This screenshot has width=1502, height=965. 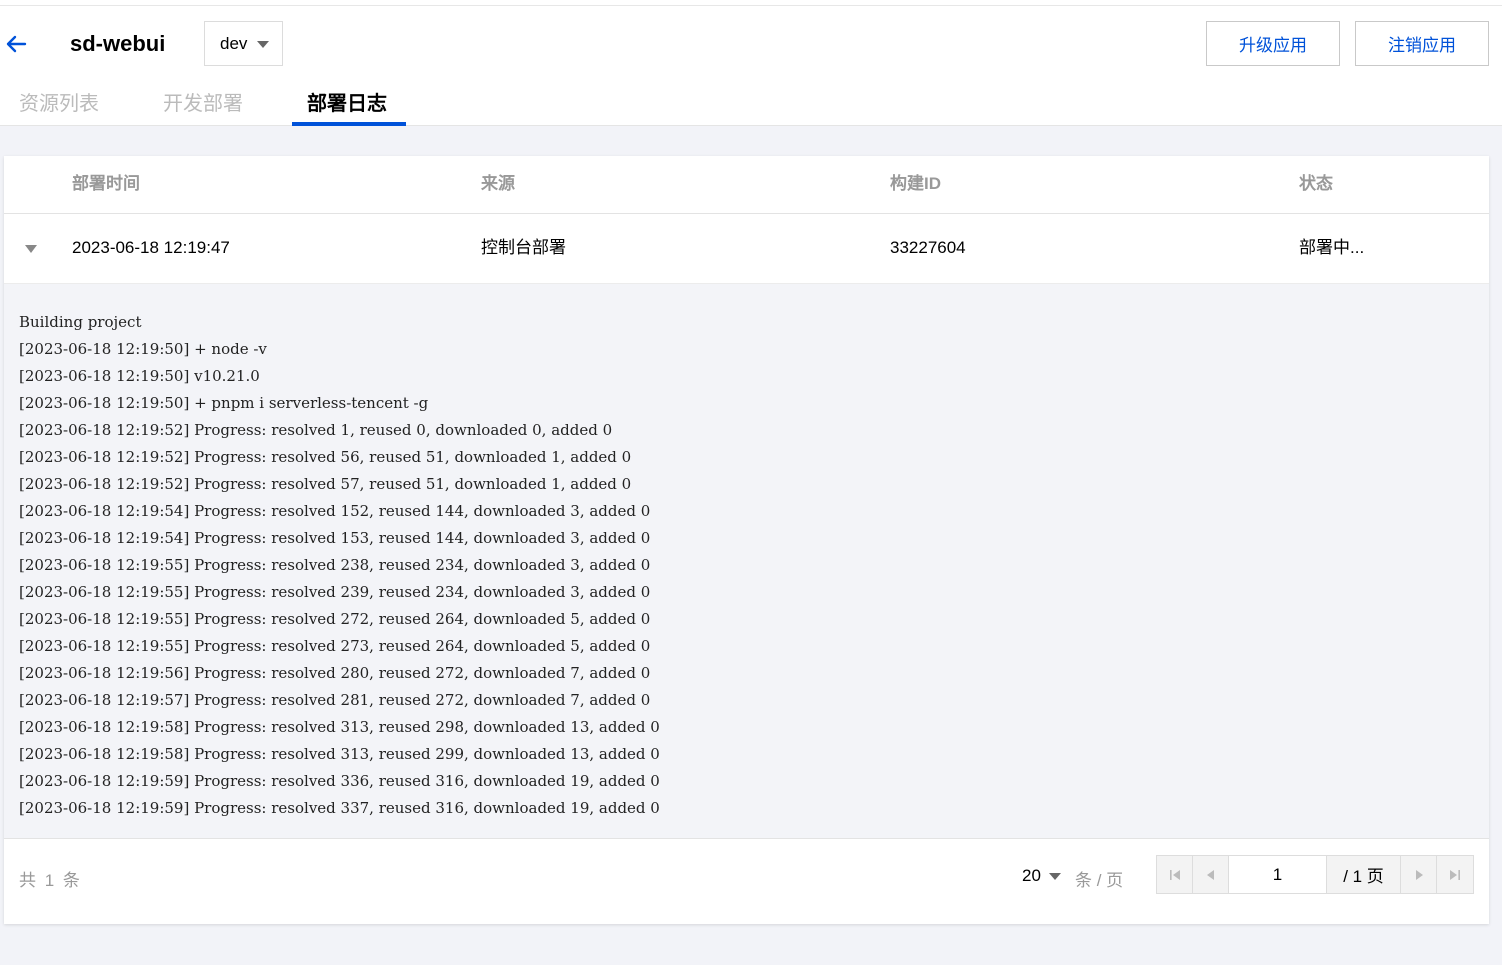 What do you see at coordinates (1041, 876) in the screenshot?
I see `page-size-select: 20` at bounding box center [1041, 876].